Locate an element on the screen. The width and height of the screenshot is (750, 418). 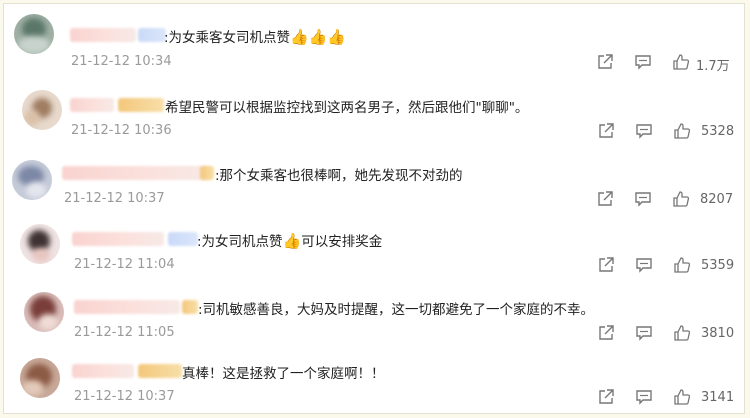
comment-time: 21-12-12 11:05 is located at coordinates (124, 332).